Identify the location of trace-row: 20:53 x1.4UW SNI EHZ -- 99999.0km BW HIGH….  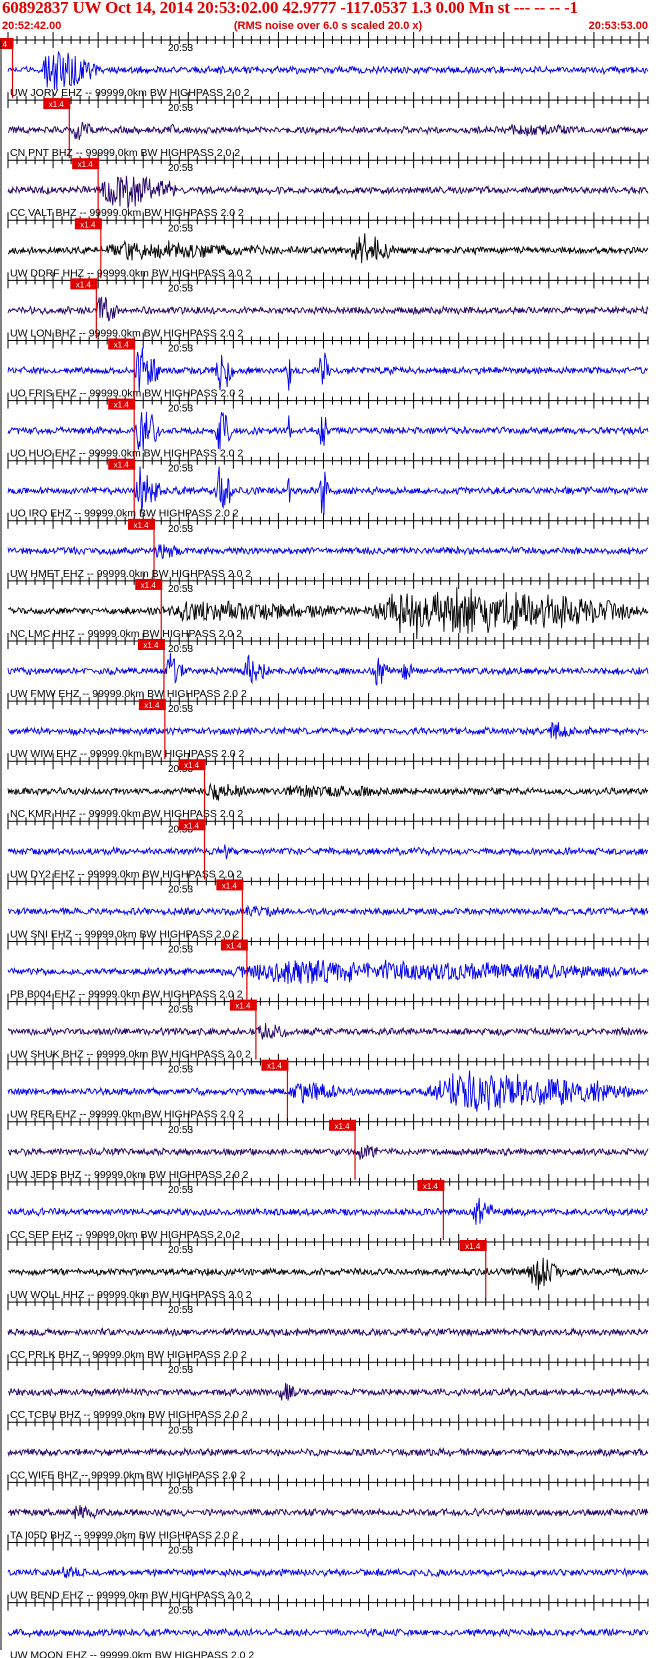
(328, 906).